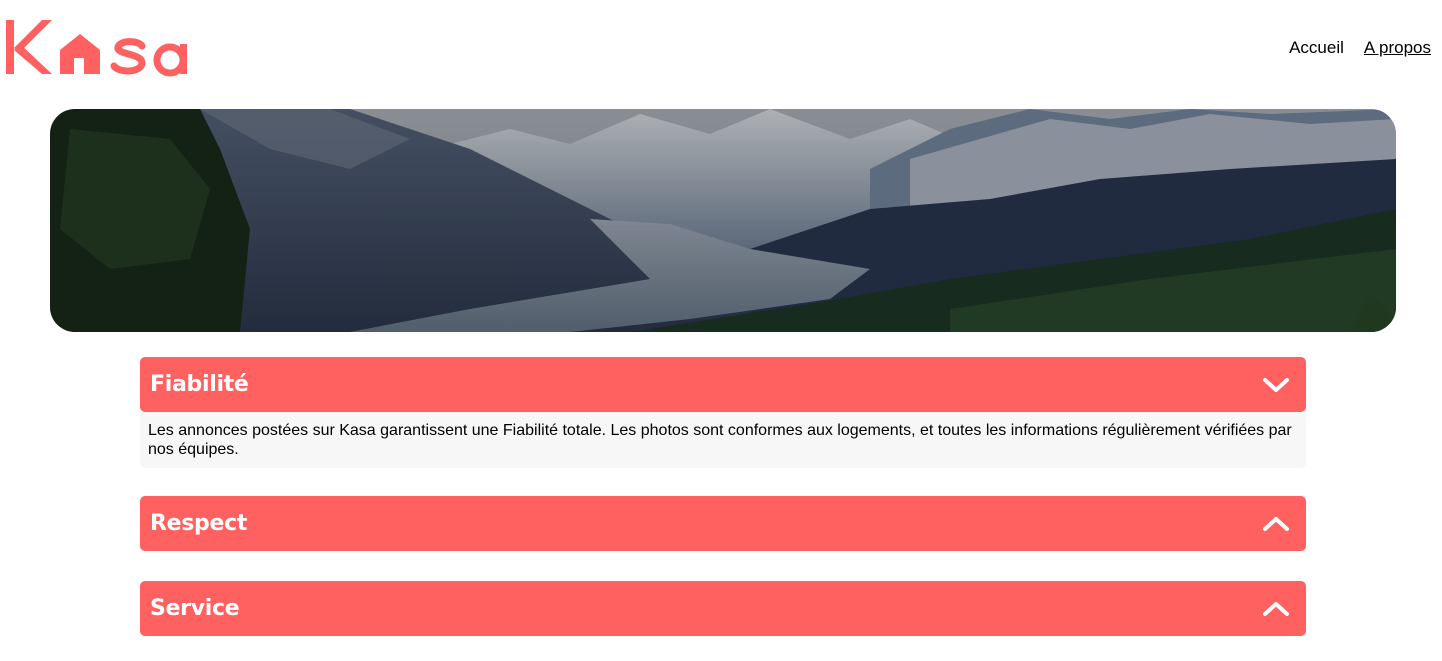 The height and width of the screenshot is (661, 1442). I want to click on collapse-title: Service, so click(195, 608).